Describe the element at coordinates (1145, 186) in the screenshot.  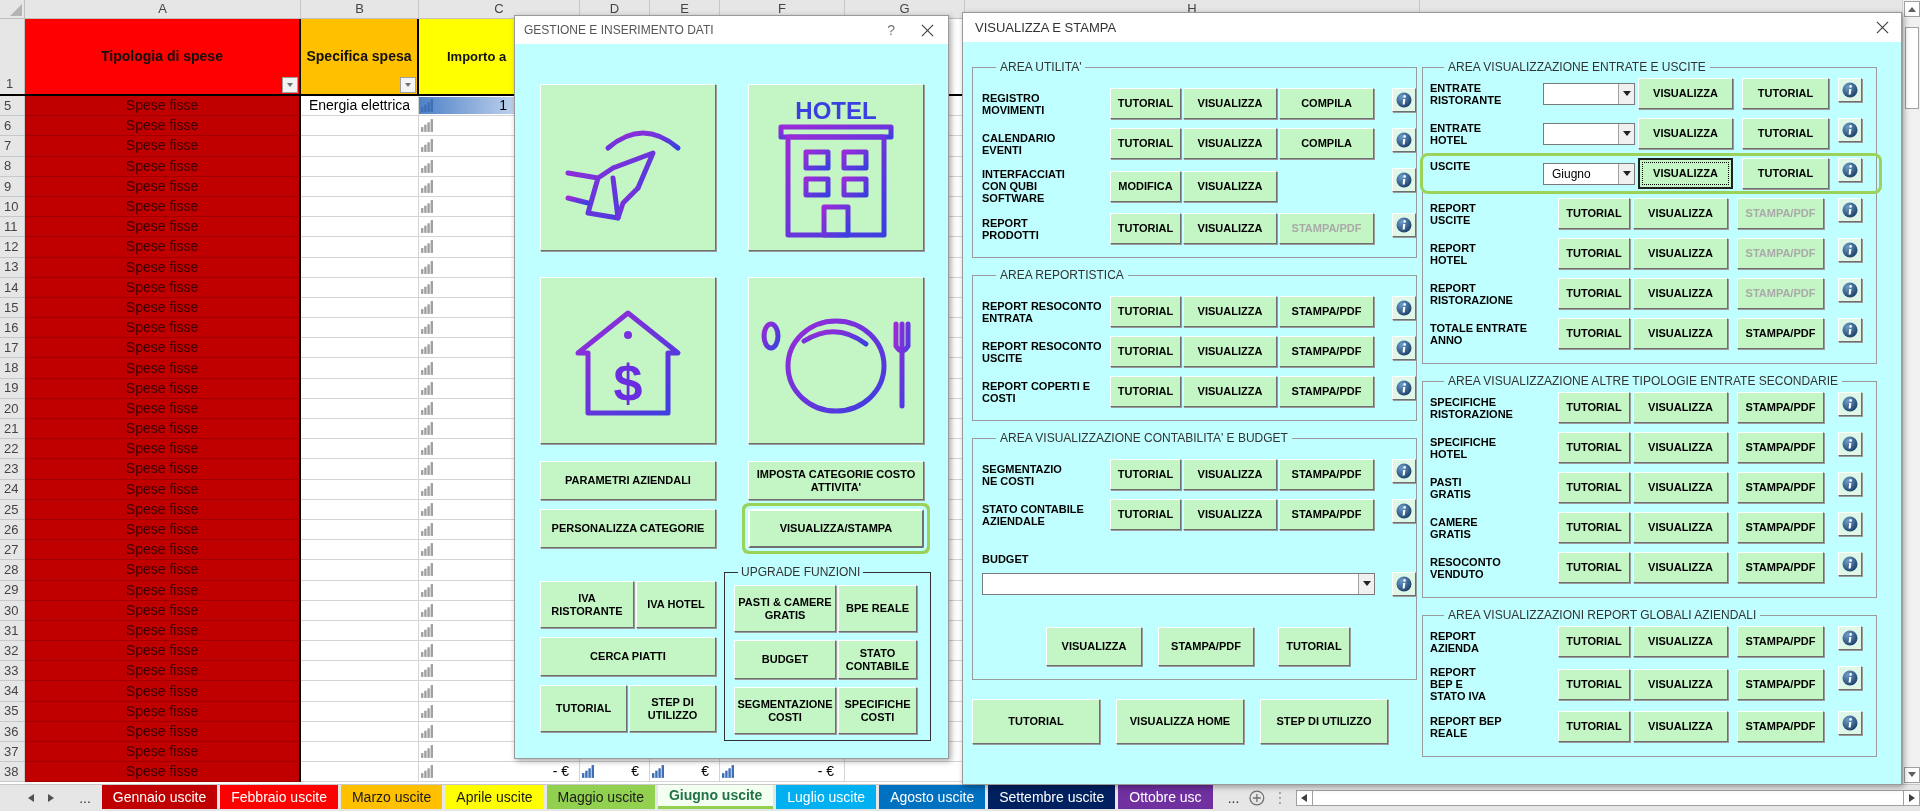
I see `button: MODIFICA` at that location.